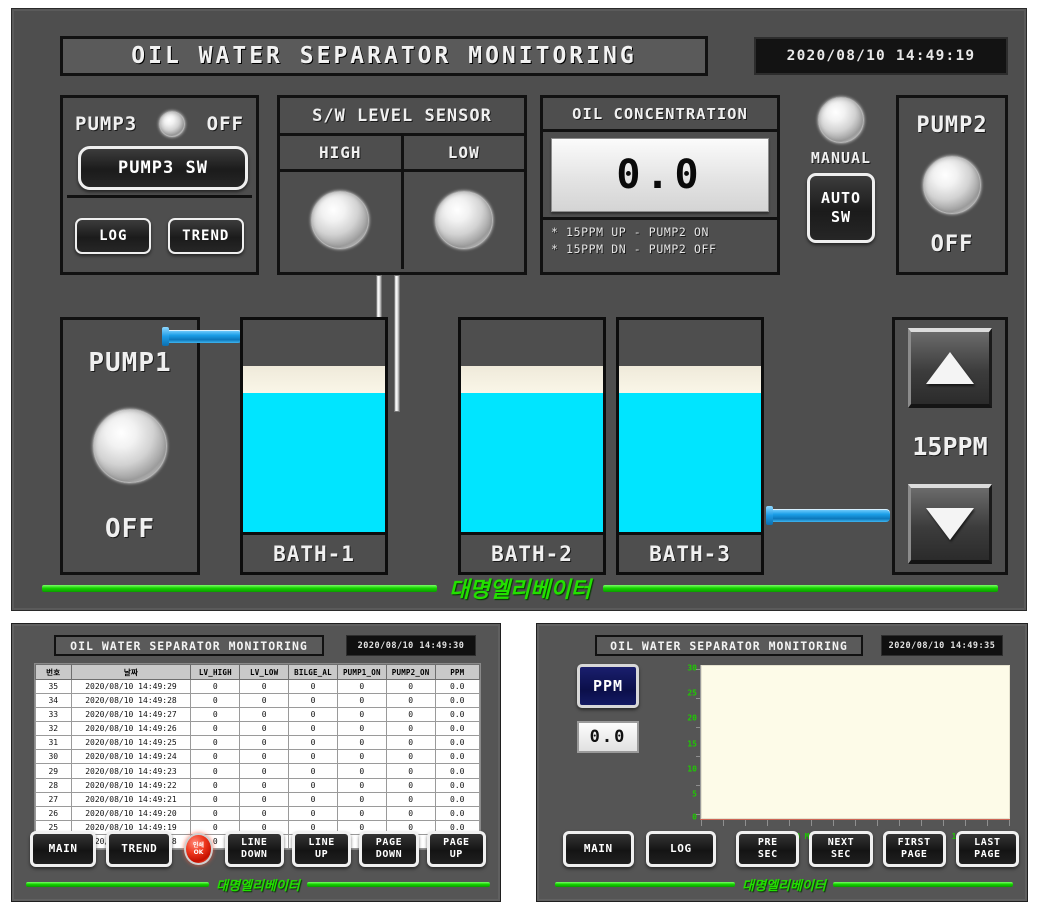 The width and height of the screenshot is (1039, 910). Describe the element at coordinates (113, 236) in the screenshot. I see `log-button: LOG` at that location.